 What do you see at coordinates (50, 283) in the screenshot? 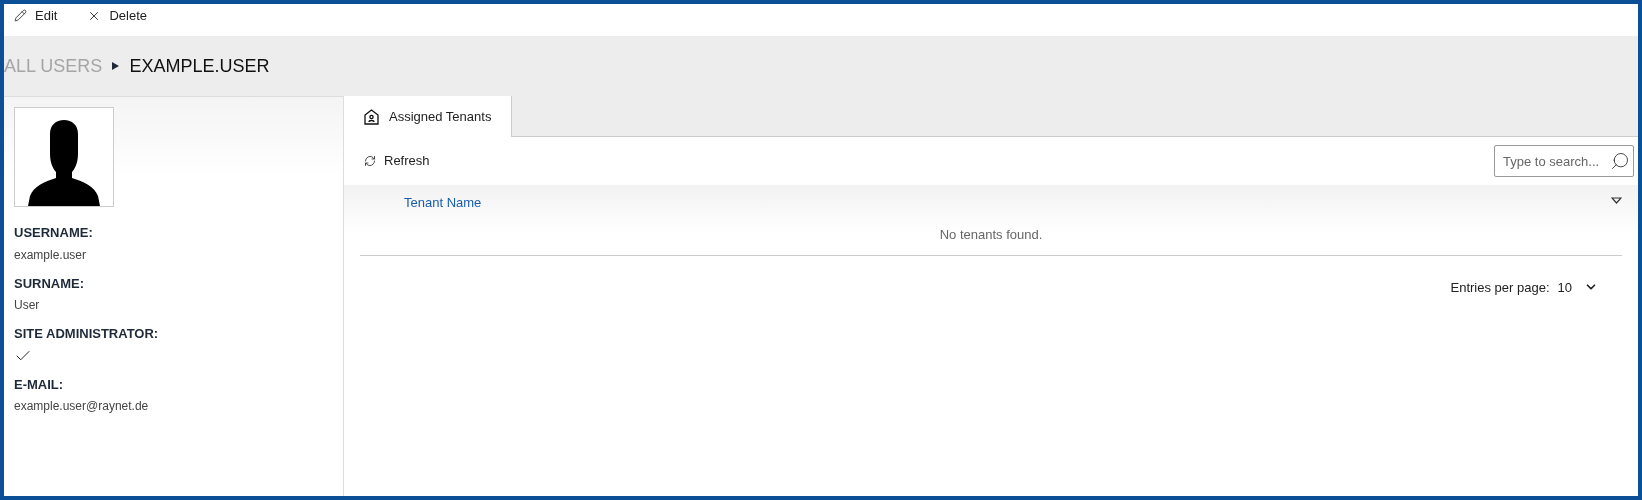
I see `field-label: SURNAME:` at bounding box center [50, 283].